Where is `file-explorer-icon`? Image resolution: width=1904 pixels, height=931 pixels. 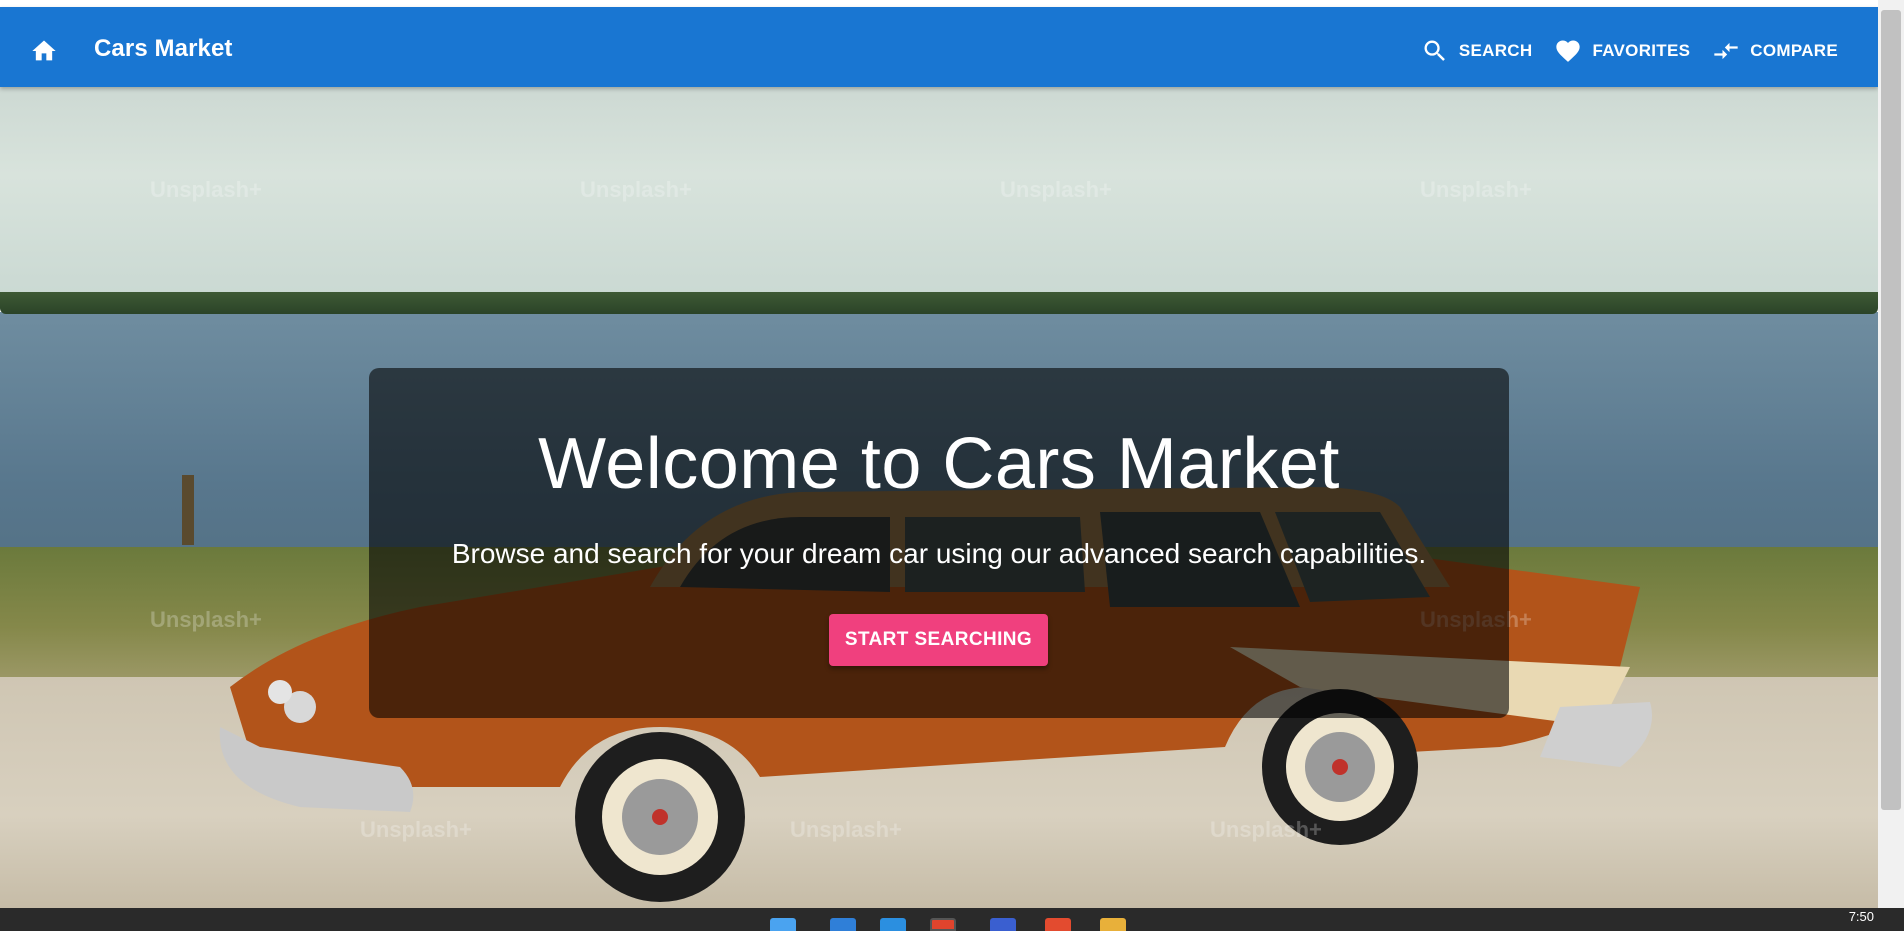
file-explorer-icon is located at coordinates (1113, 924).